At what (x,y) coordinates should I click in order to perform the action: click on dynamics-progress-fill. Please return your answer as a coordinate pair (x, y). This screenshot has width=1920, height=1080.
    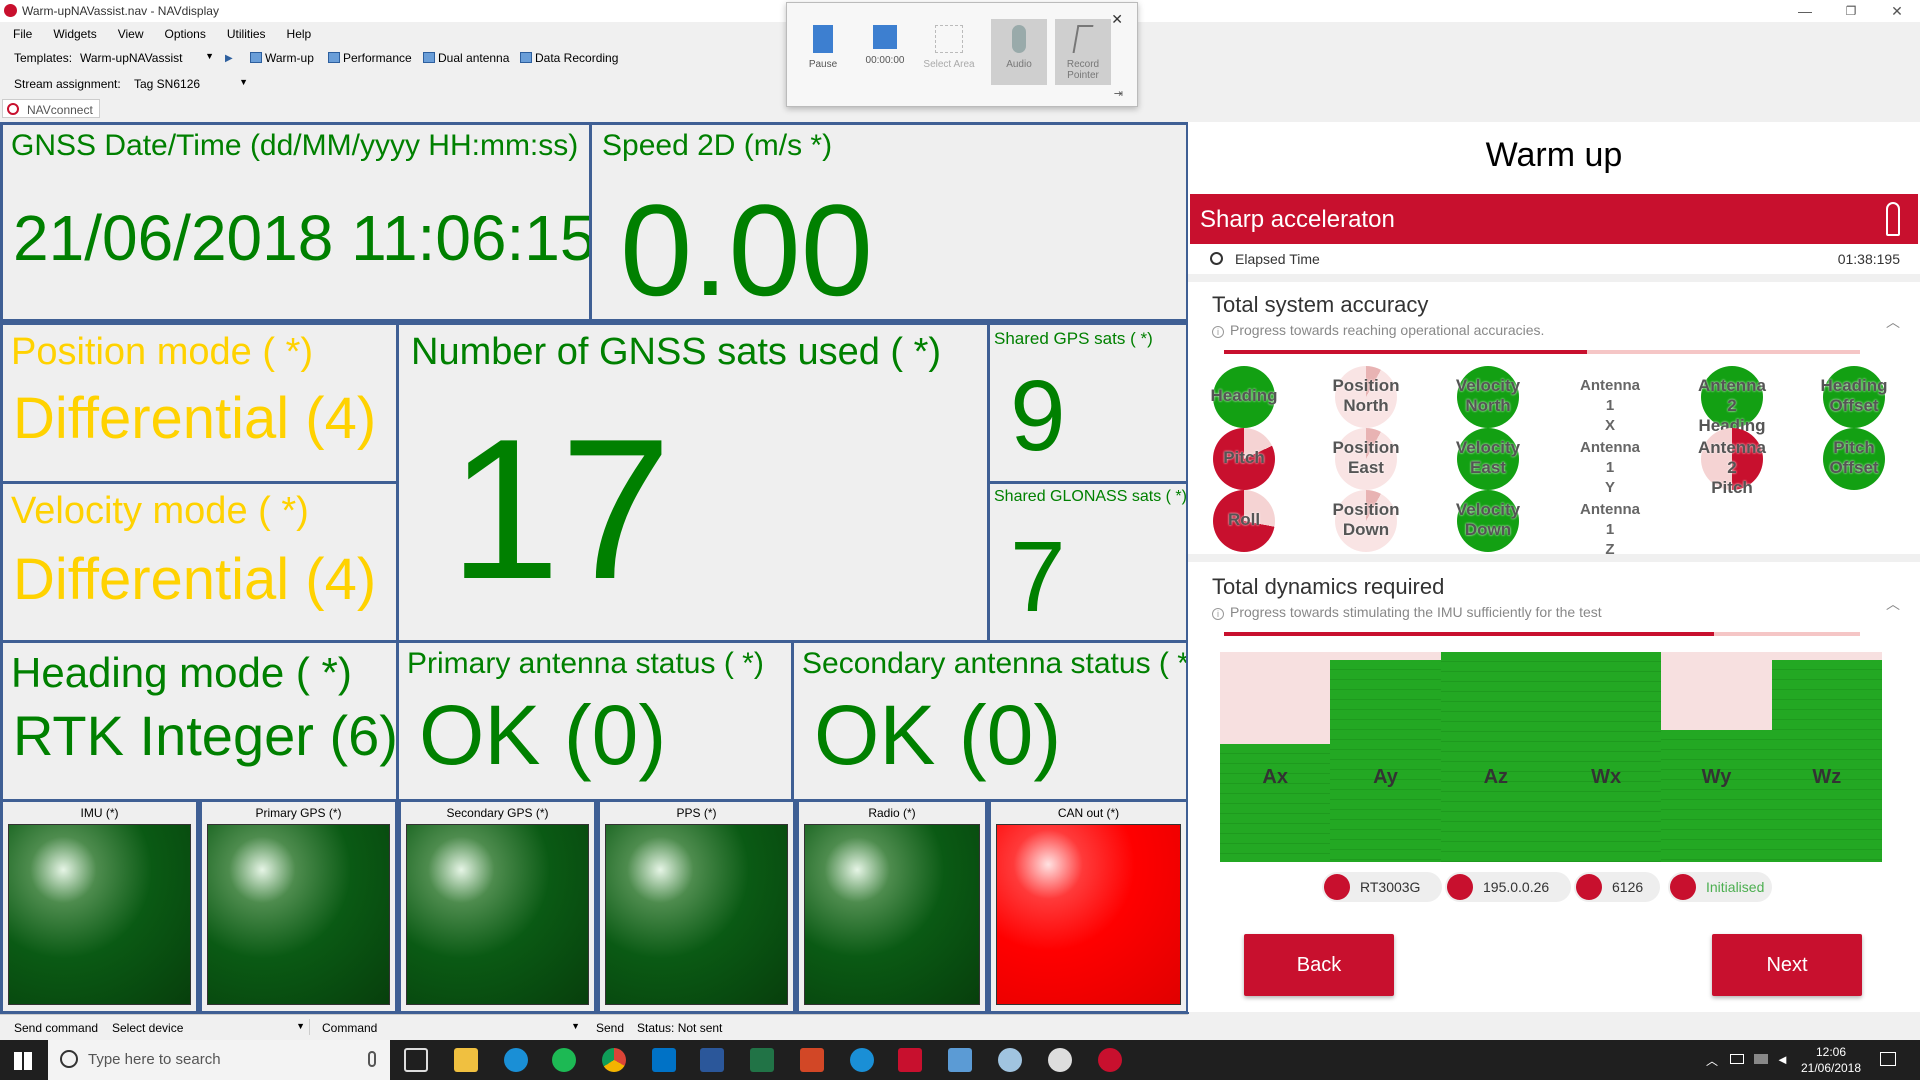
    Looking at the image, I should click on (1469, 634).